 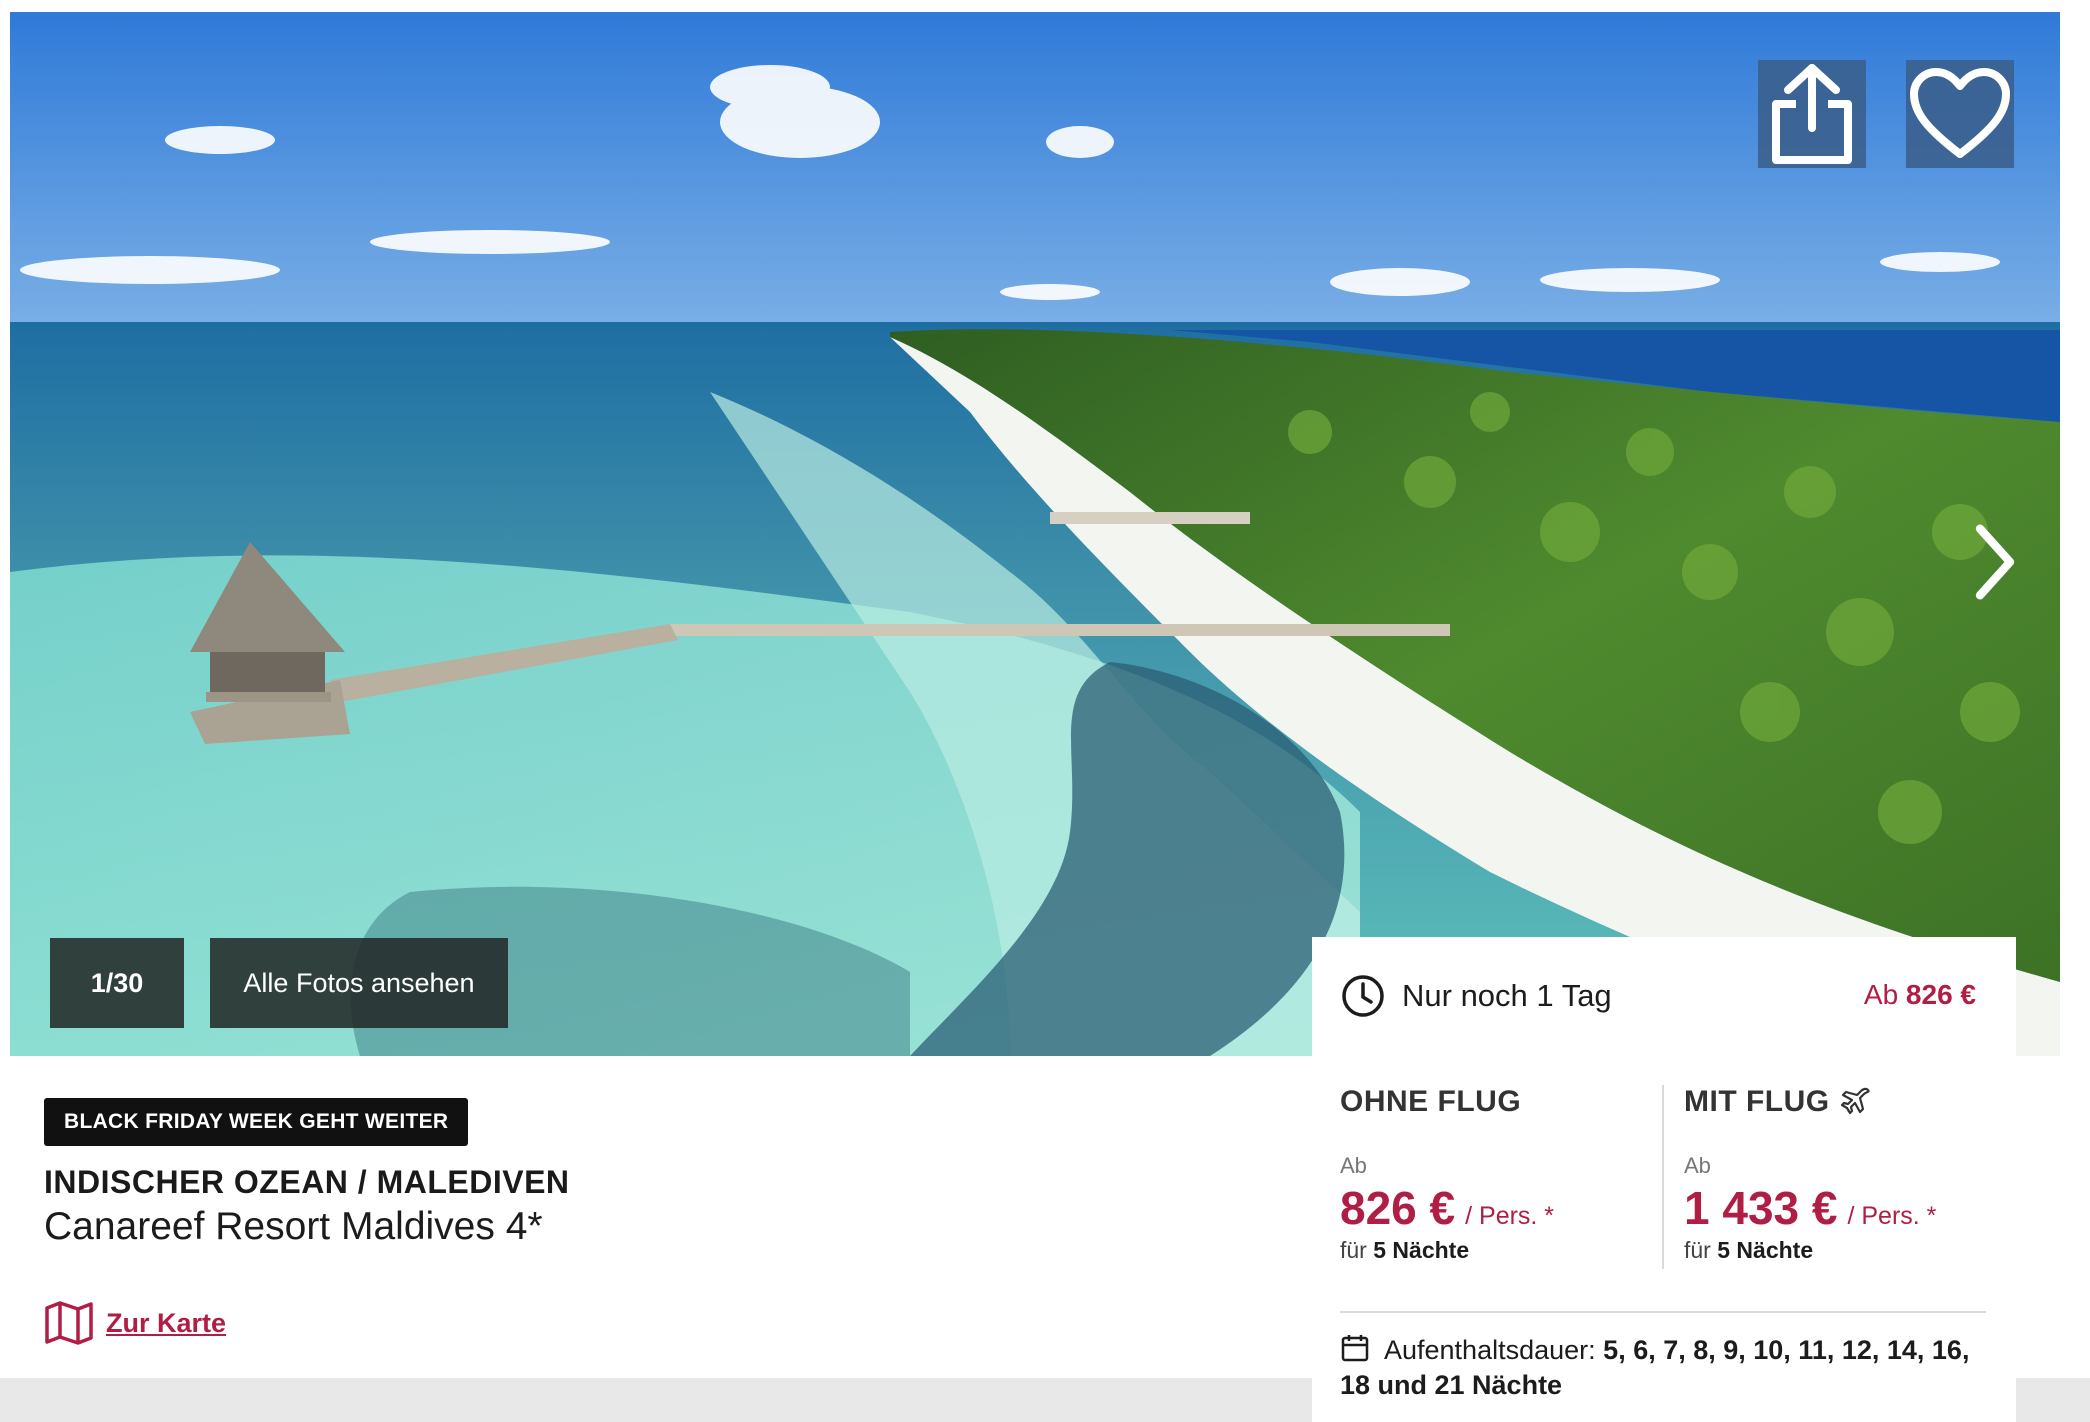 I want to click on deadline-text: Nur noch 1 Tag, so click(x=1507, y=995).